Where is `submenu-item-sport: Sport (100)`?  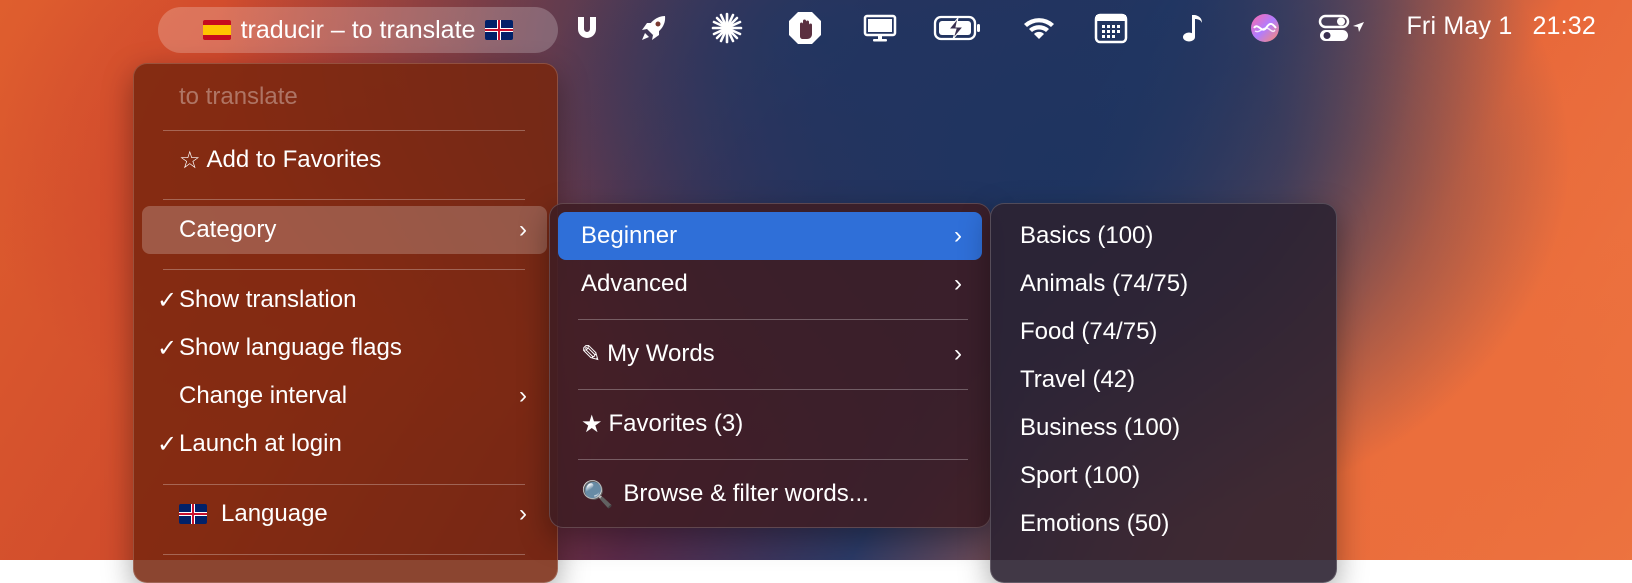 submenu-item-sport: Sport (100) is located at coordinates (1164, 476).